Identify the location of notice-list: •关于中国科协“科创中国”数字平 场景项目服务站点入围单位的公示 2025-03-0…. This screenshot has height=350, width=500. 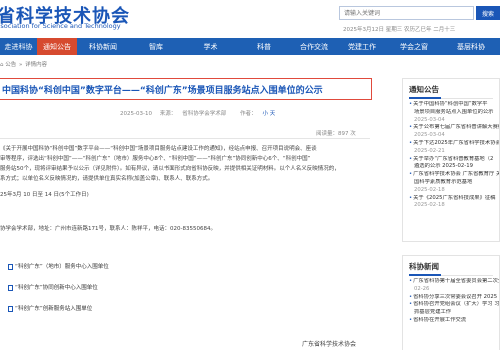
(451, 154).